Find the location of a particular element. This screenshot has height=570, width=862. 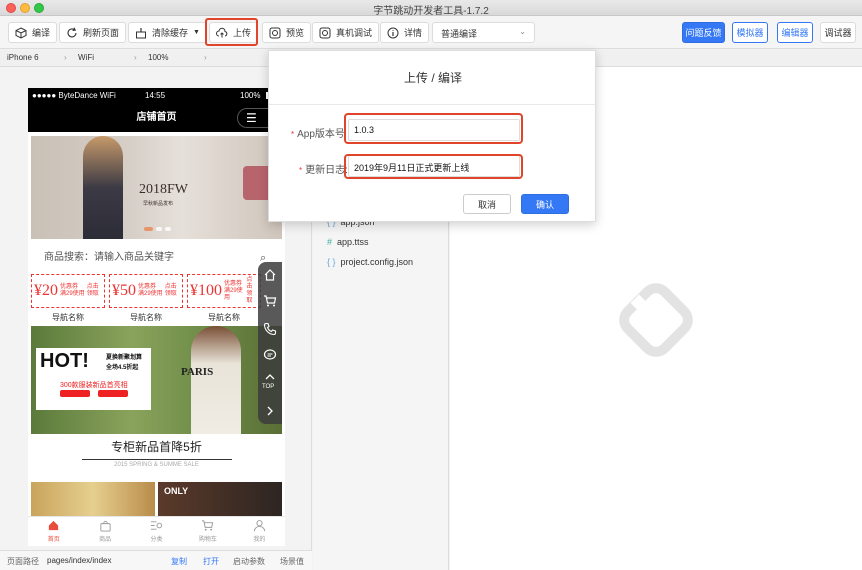

promo-big-text: 专柜新品首降5折 is located at coordinates (156, 447).